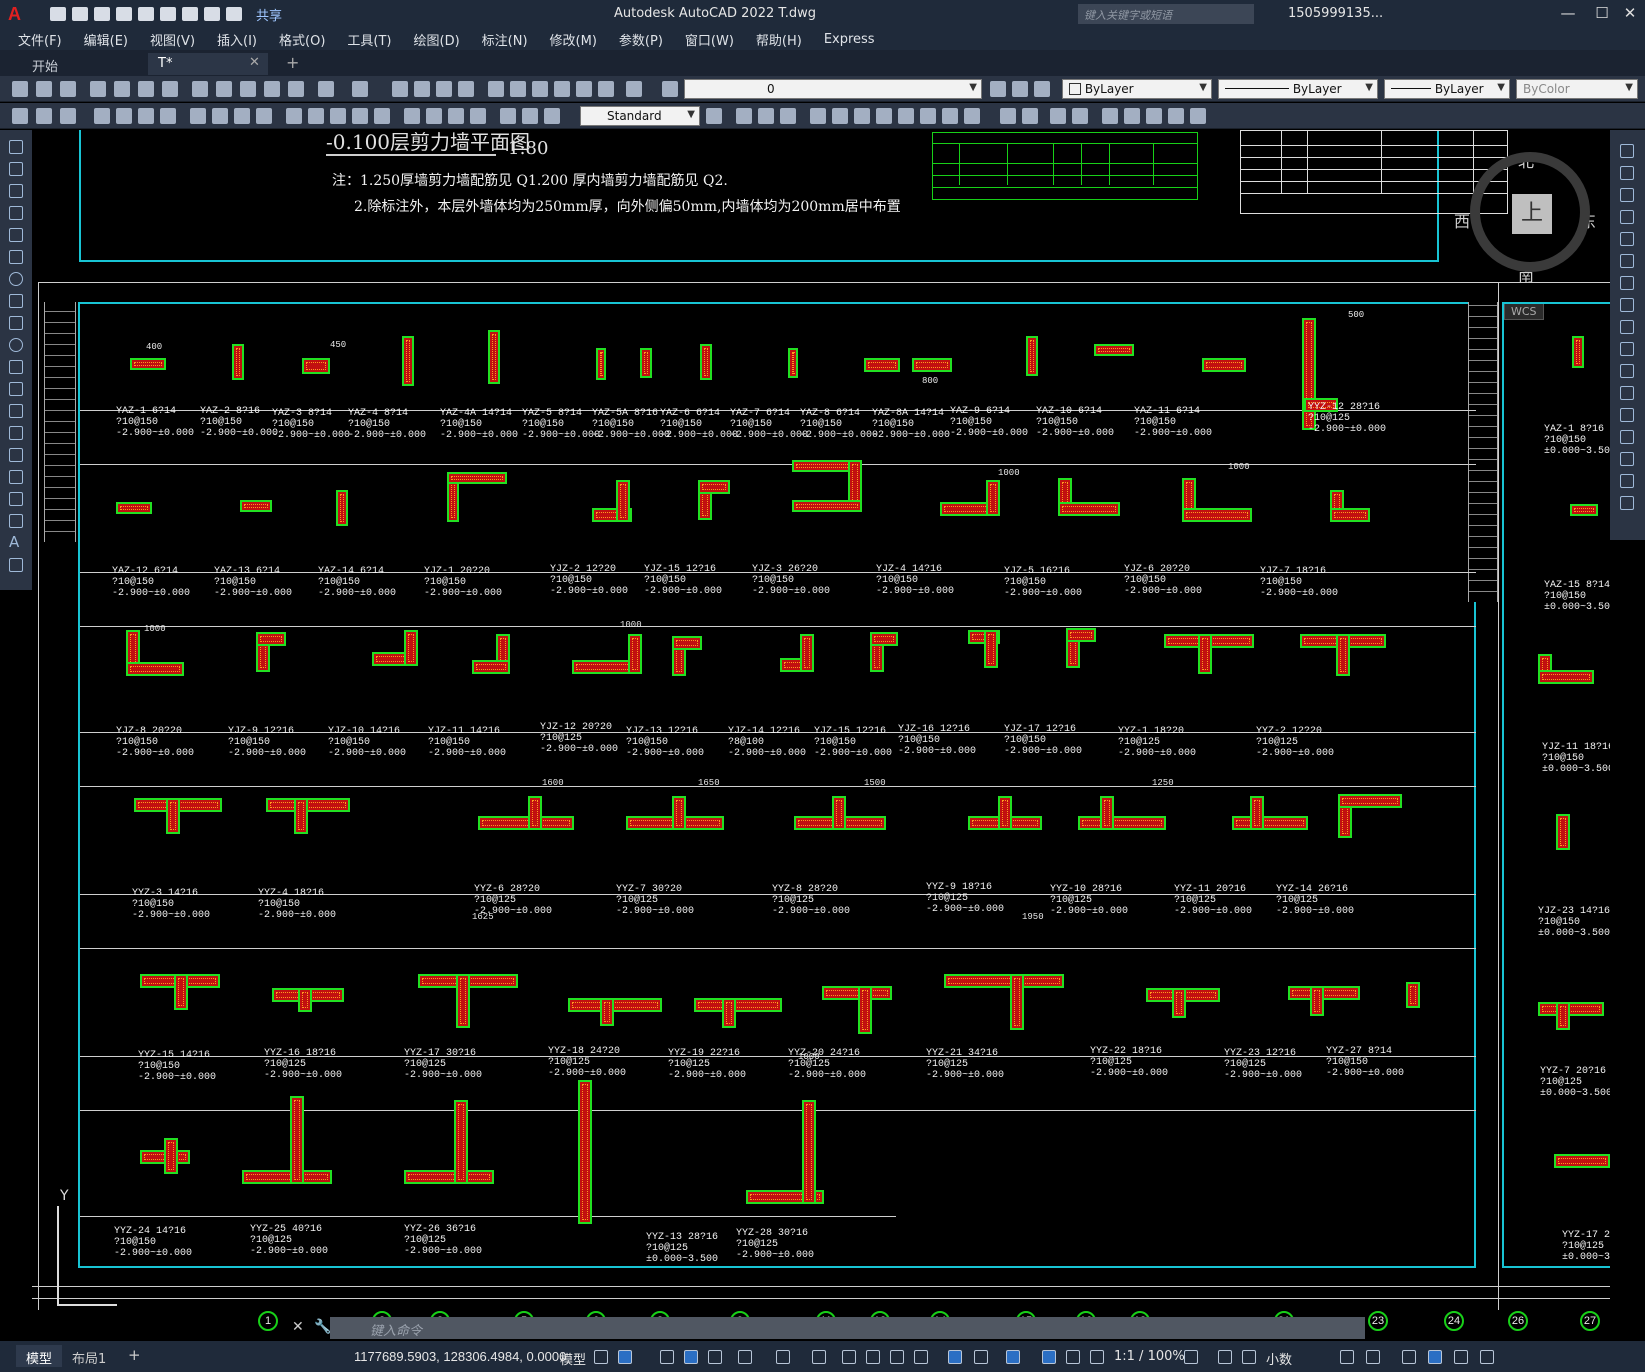 This screenshot has width=1645, height=1372. Describe the element at coordinates (508, 116) in the screenshot. I see `dimension-edit-icon` at that location.